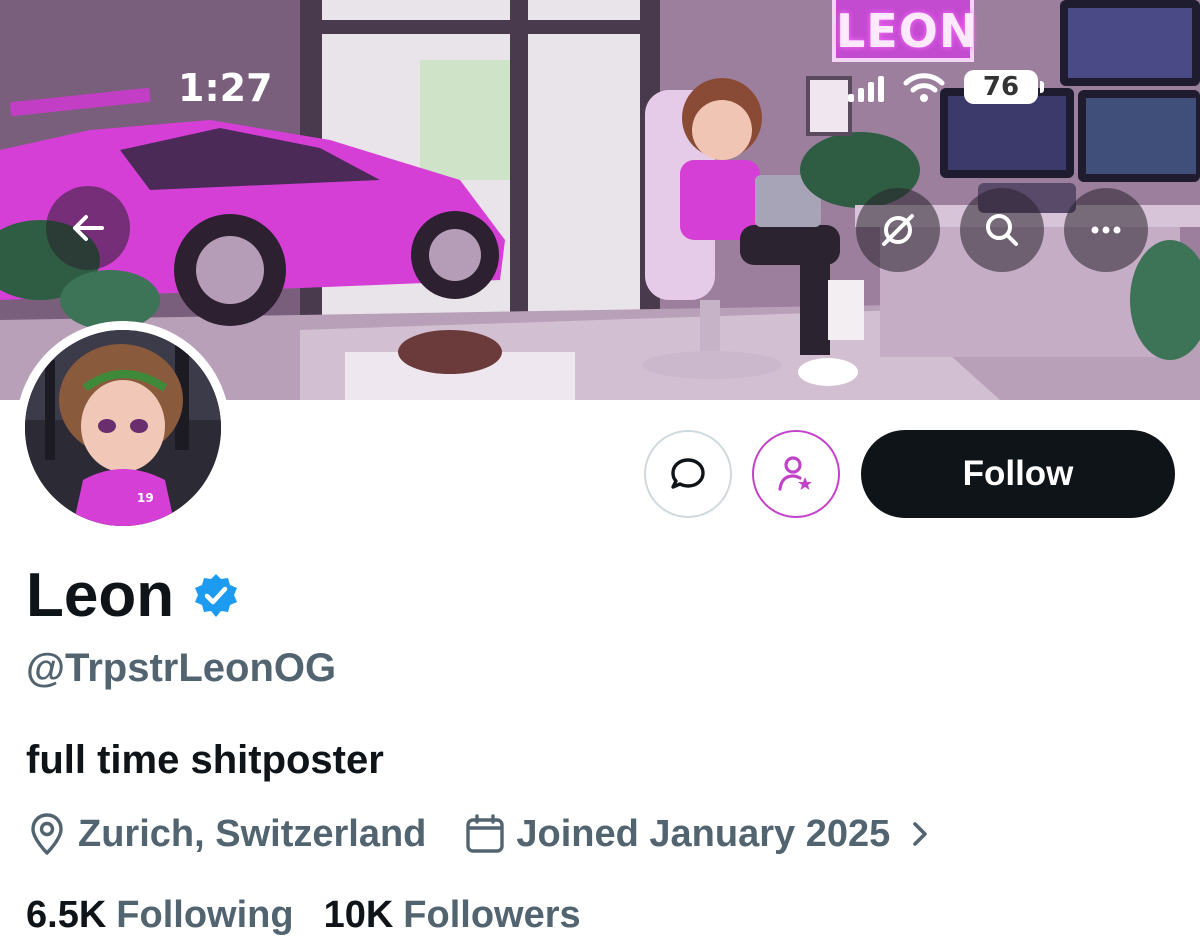 The height and width of the screenshot is (949, 1200). What do you see at coordinates (66, 915) in the screenshot?
I see `following-count: 6.5K` at bounding box center [66, 915].